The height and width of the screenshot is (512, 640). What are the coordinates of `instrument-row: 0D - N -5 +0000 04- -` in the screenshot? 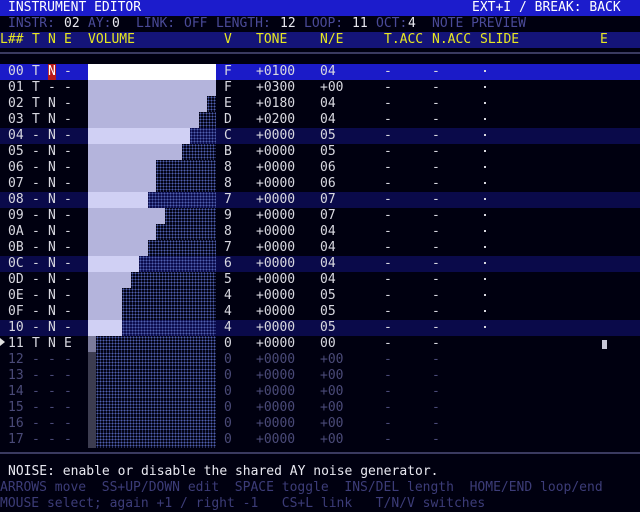 It's located at (320, 280).